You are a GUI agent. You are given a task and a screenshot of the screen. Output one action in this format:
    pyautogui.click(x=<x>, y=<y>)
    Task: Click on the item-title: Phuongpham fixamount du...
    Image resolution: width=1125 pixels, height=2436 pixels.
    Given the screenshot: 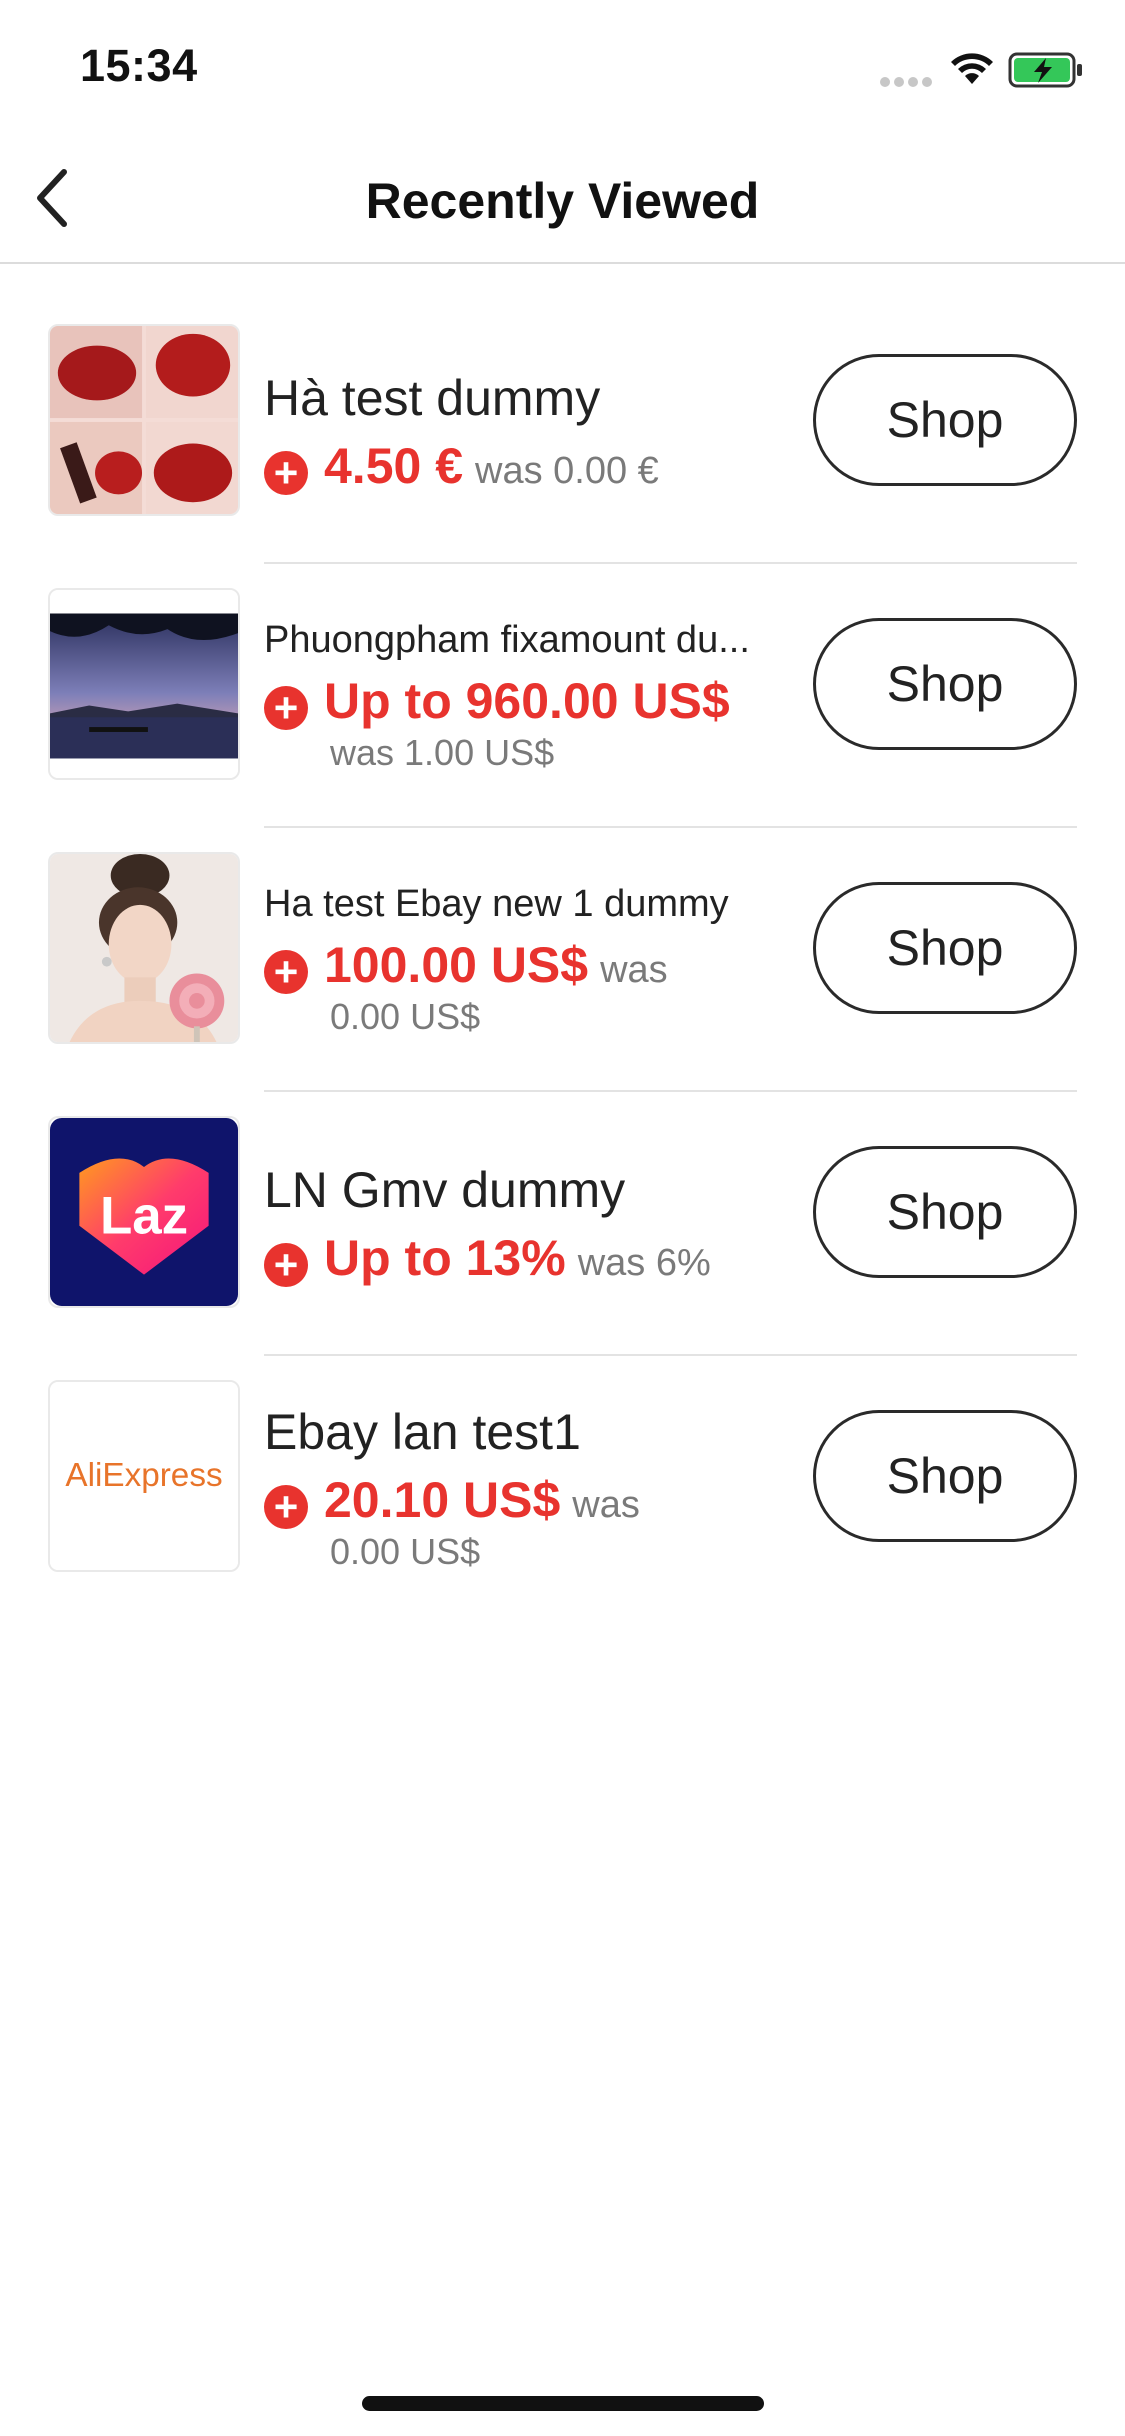 What is the action you would take?
    pyautogui.click(x=507, y=639)
    